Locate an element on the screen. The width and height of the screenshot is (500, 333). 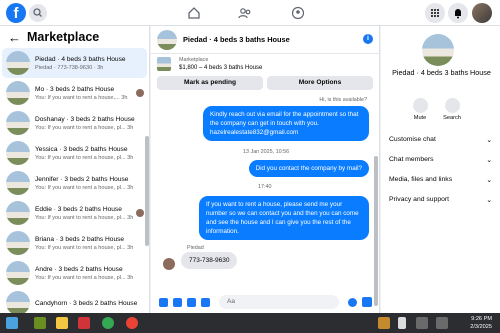
more-options-button: More Options is located at coordinates (320, 83).